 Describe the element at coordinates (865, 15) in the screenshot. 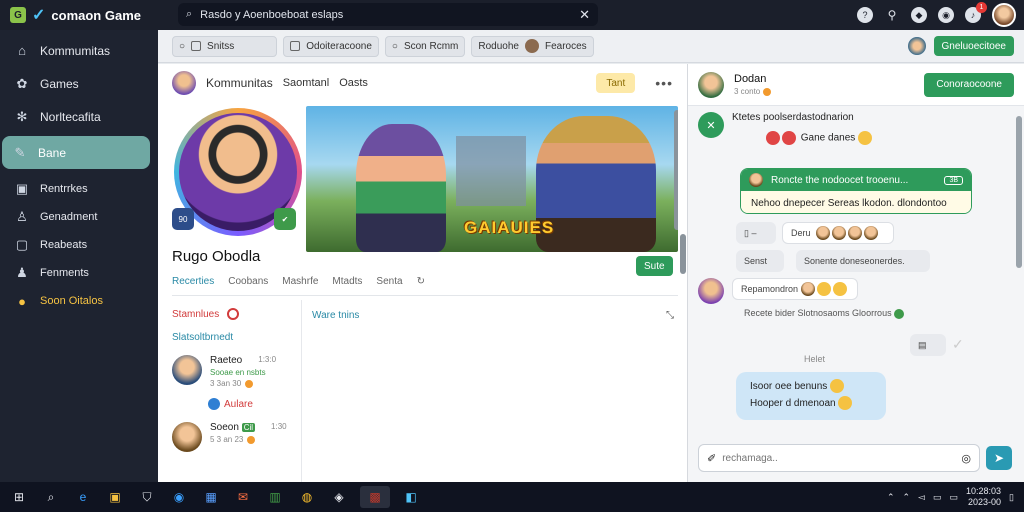

I see `help-icon: ?` at that location.